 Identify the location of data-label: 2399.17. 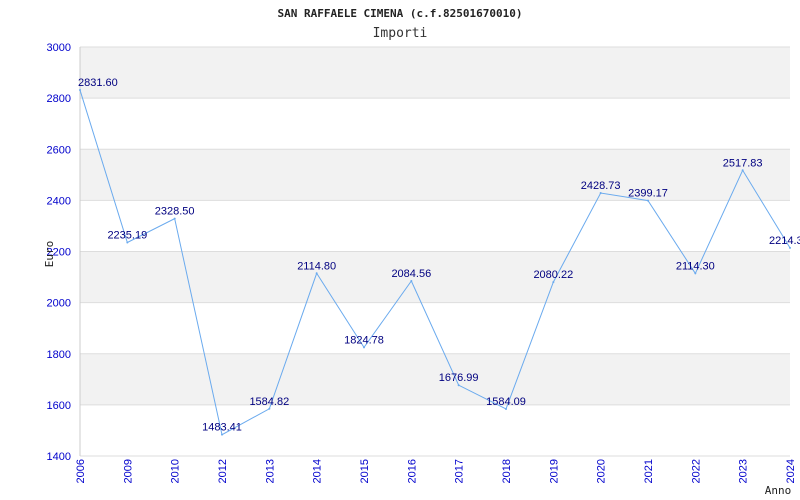
(648, 194).